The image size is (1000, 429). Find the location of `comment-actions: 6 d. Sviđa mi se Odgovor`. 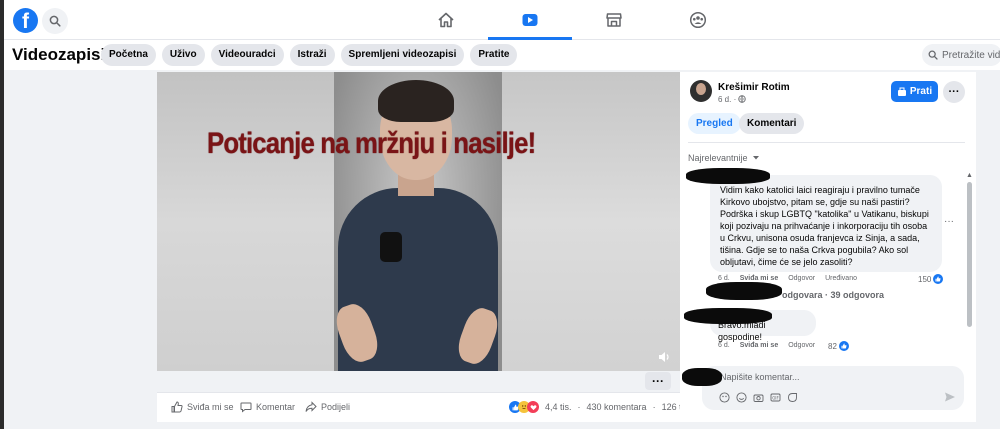

comment-actions: 6 d. Sviđa mi se Odgovor is located at coordinates (767, 345).